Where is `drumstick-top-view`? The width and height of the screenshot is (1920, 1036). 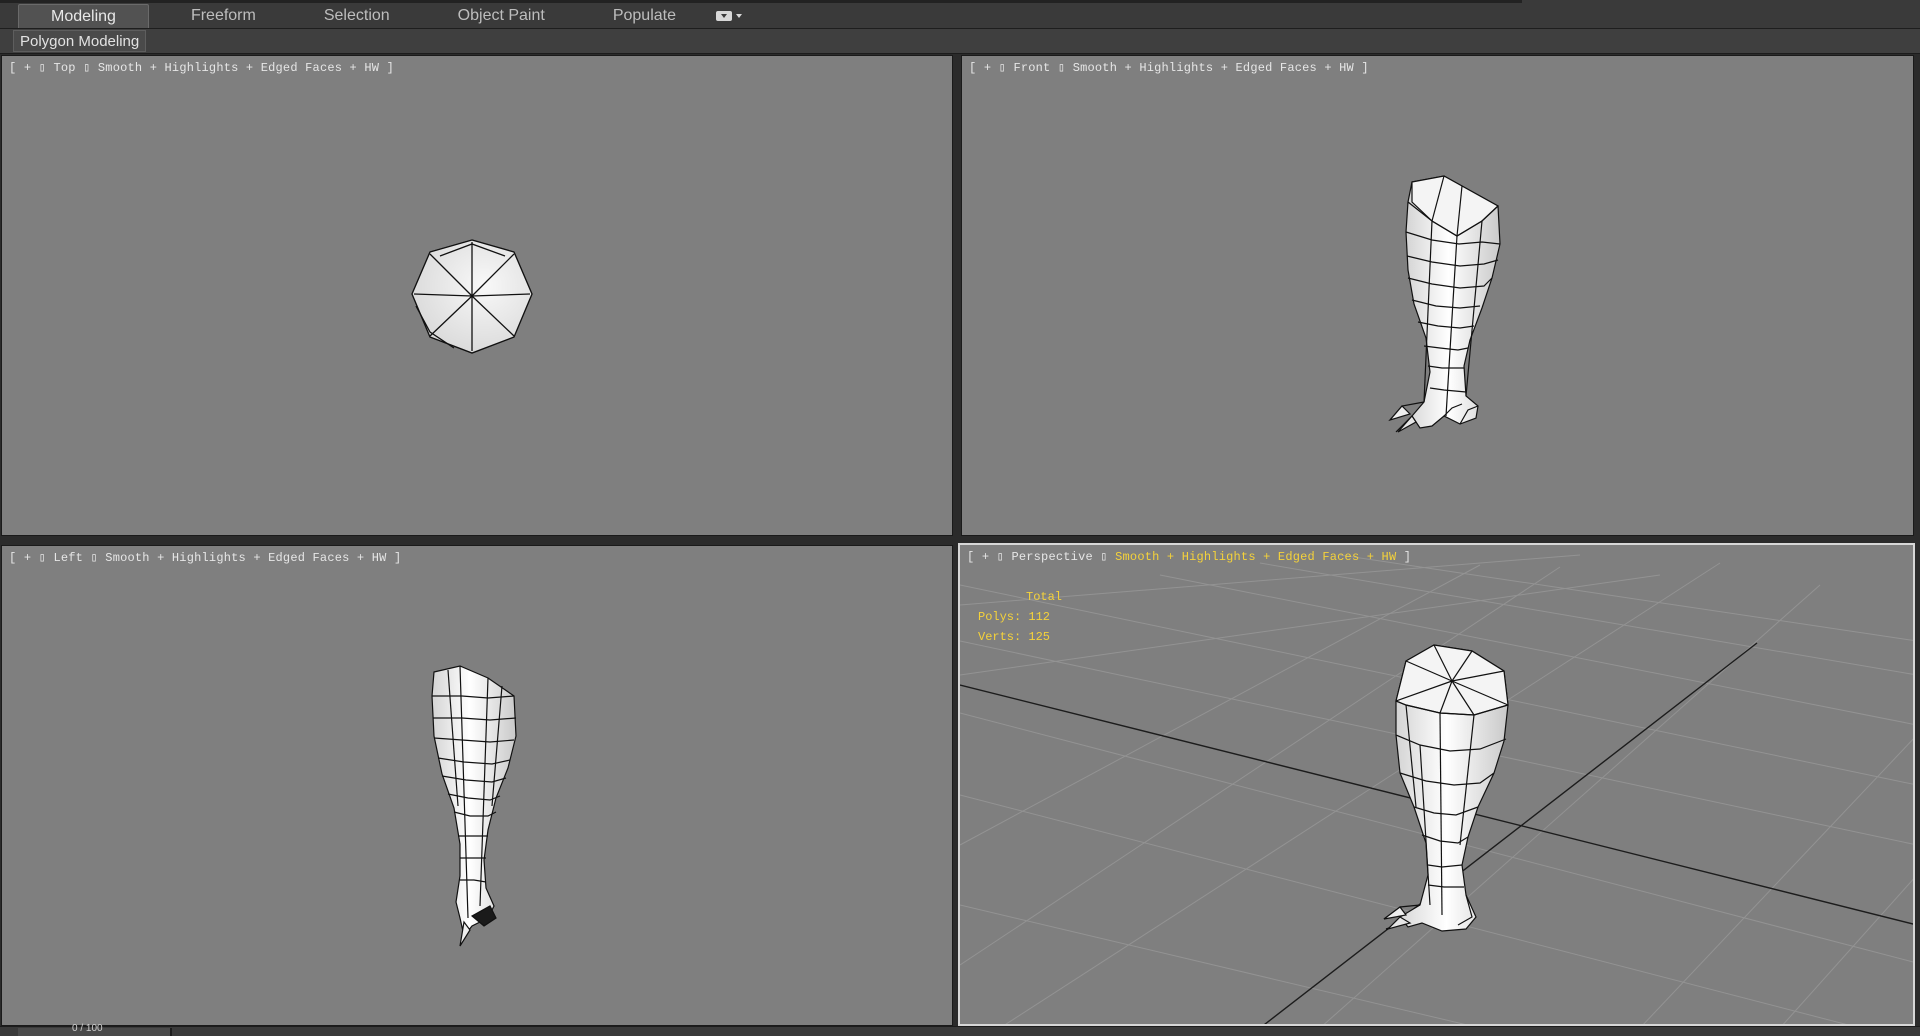 drumstick-top-view is located at coordinates (472, 296).